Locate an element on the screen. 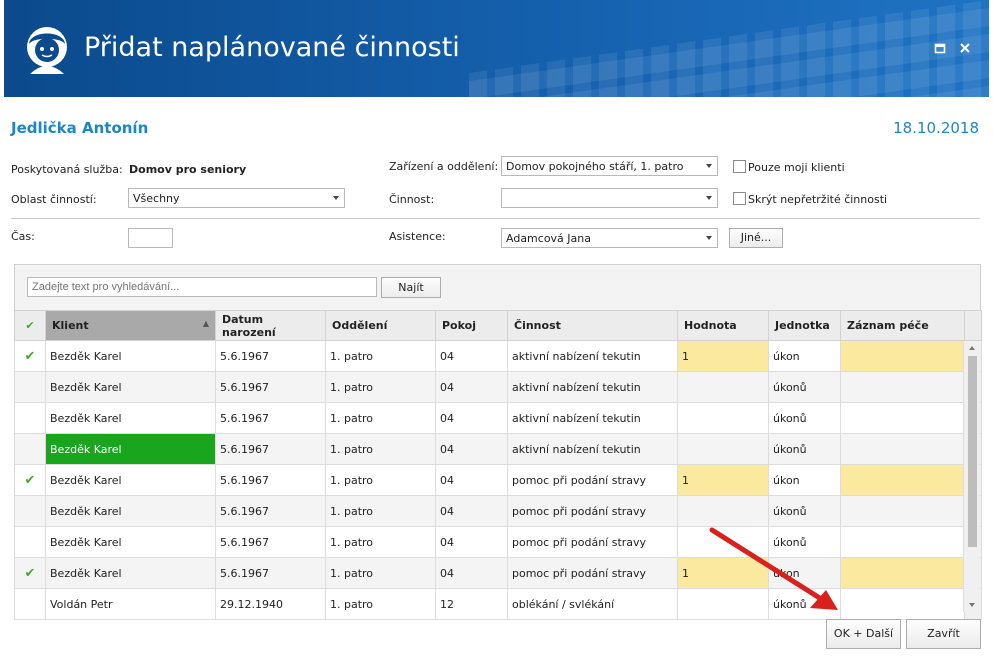  time-input is located at coordinates (150, 238).